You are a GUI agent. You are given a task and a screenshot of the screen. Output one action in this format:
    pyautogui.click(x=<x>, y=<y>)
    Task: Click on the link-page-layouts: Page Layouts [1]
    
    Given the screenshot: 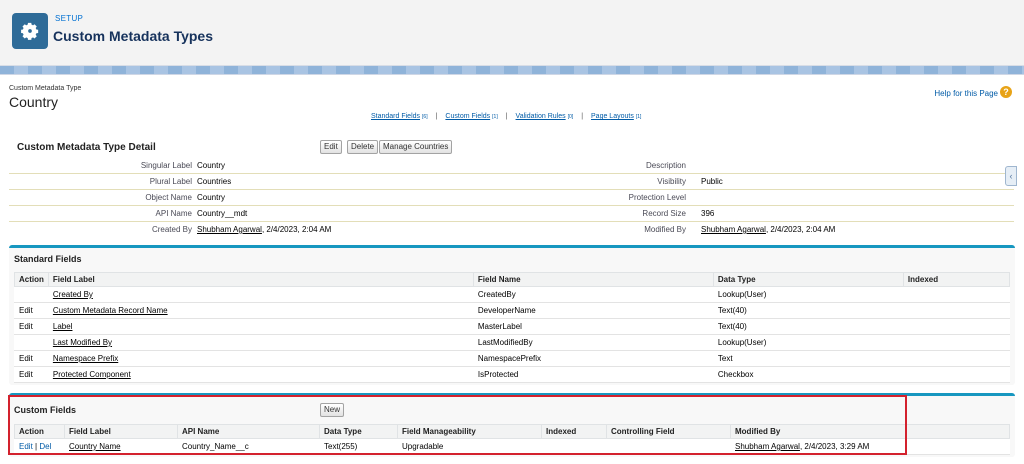 What is the action you would take?
    pyautogui.click(x=616, y=116)
    